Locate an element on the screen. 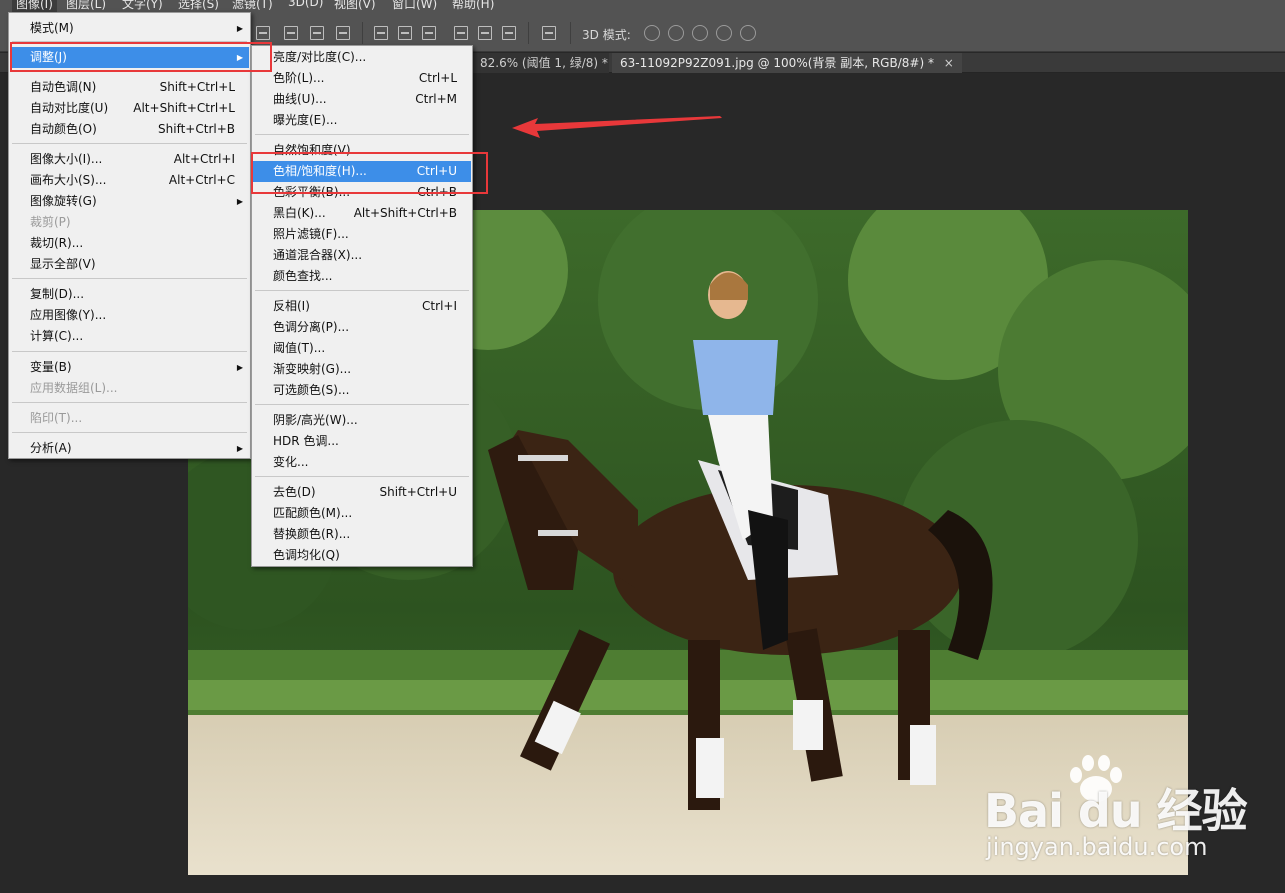 Image resolution: width=1285 pixels, height=893 pixels. watermark-url: jingyan.baidu.com is located at coordinates (1097, 847).